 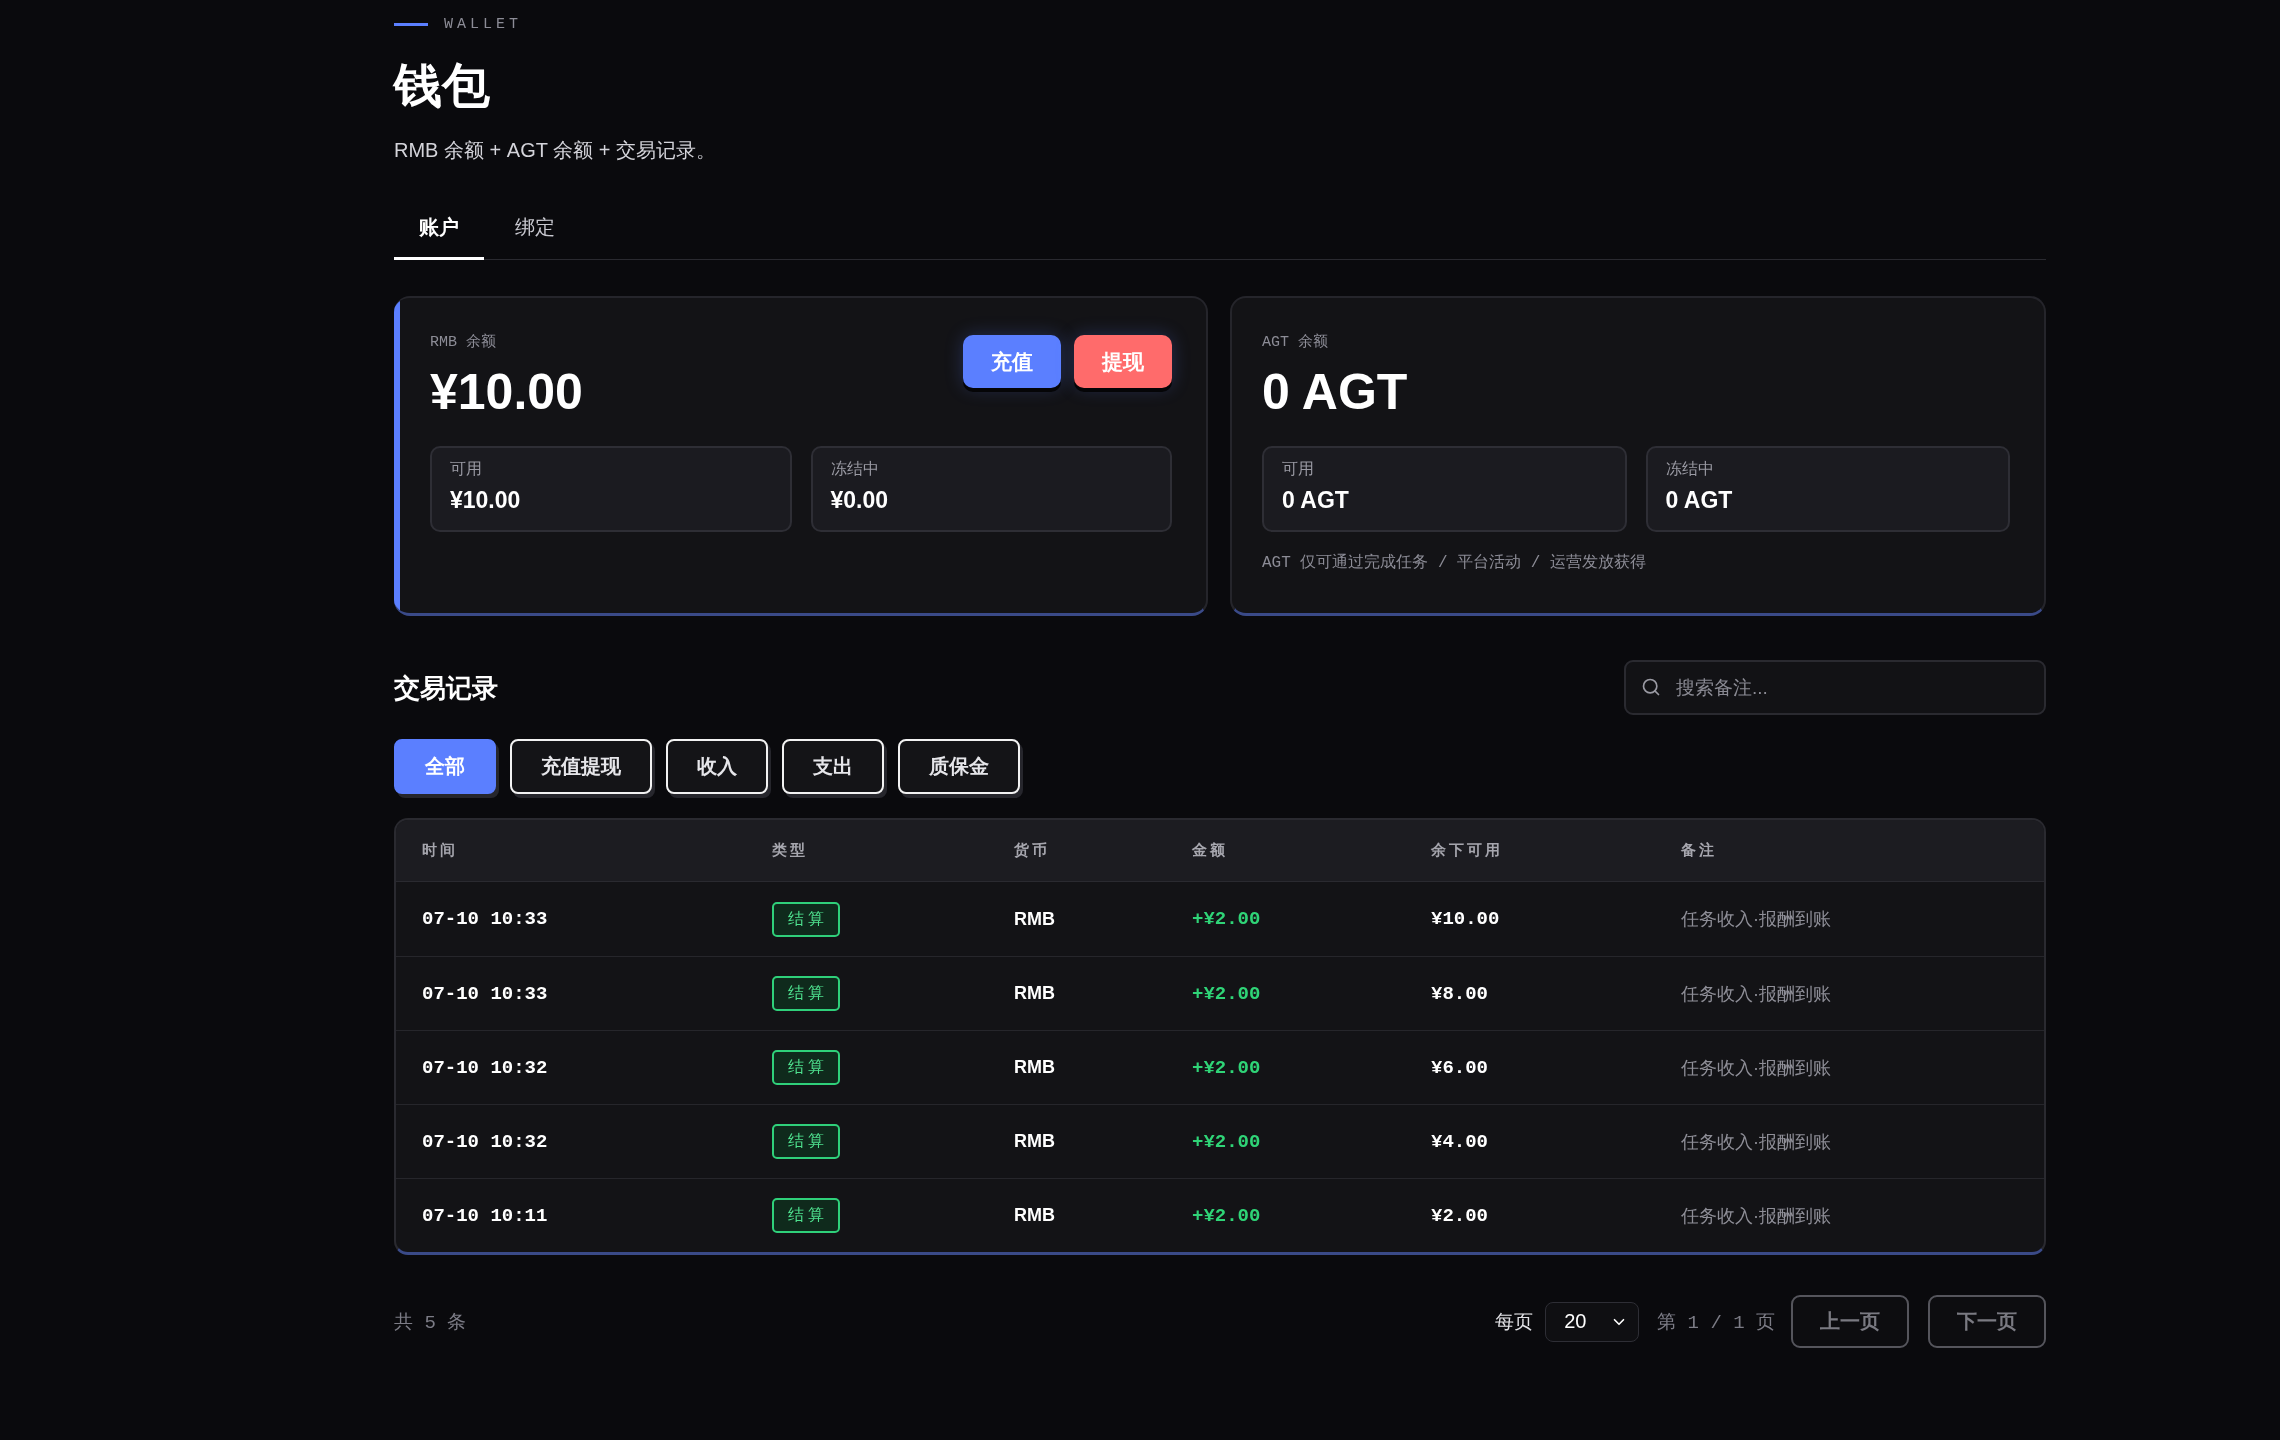 I want to click on balance-note: AGT 仅可通过完成任务 / 平台活动 / 运营发放获得, so click(x=1454, y=563).